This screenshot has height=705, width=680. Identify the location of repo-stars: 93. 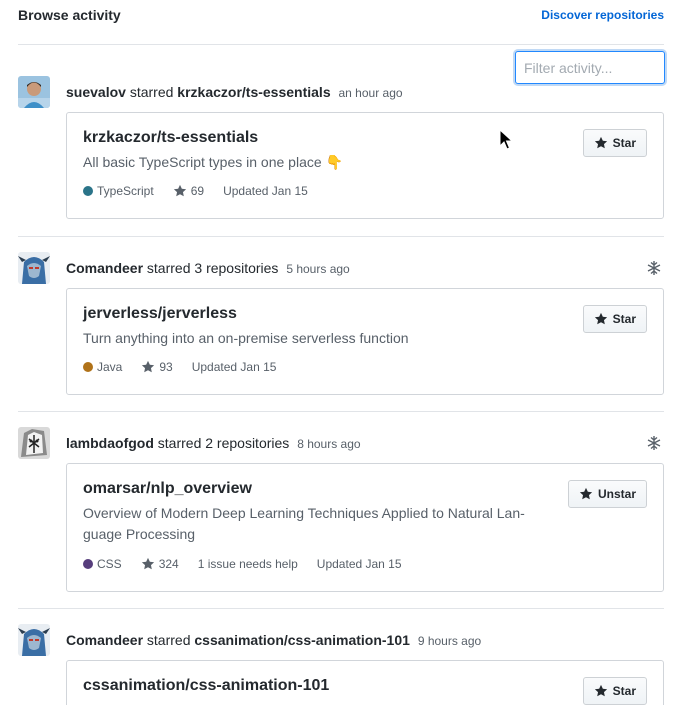
(157, 367).